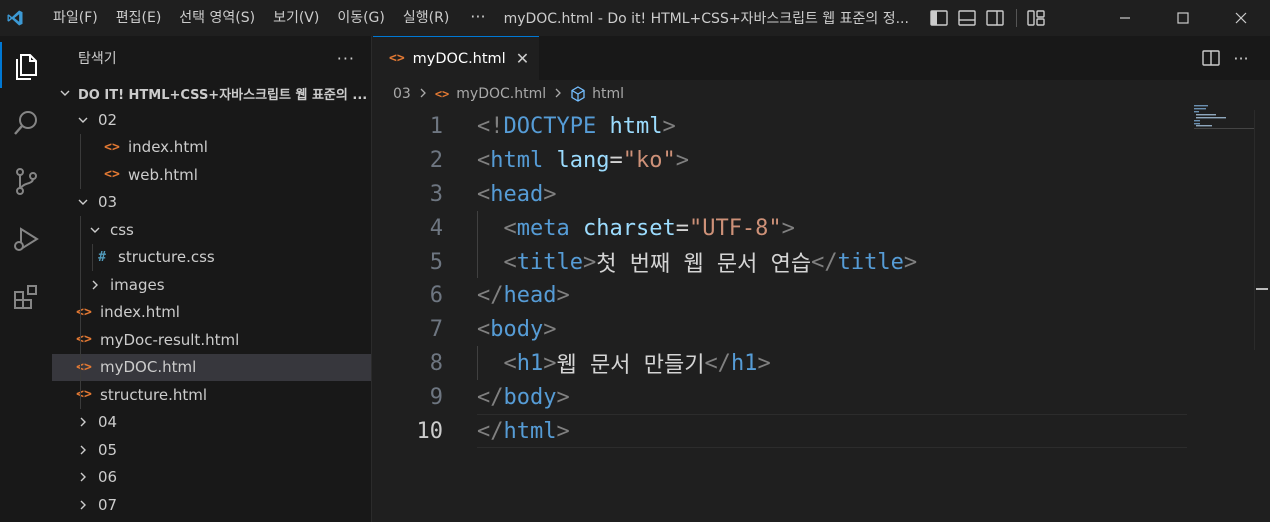 The image size is (1270, 522). Describe the element at coordinates (211, 478) in the screenshot. I see `tree-item-folder-06: 06` at that location.